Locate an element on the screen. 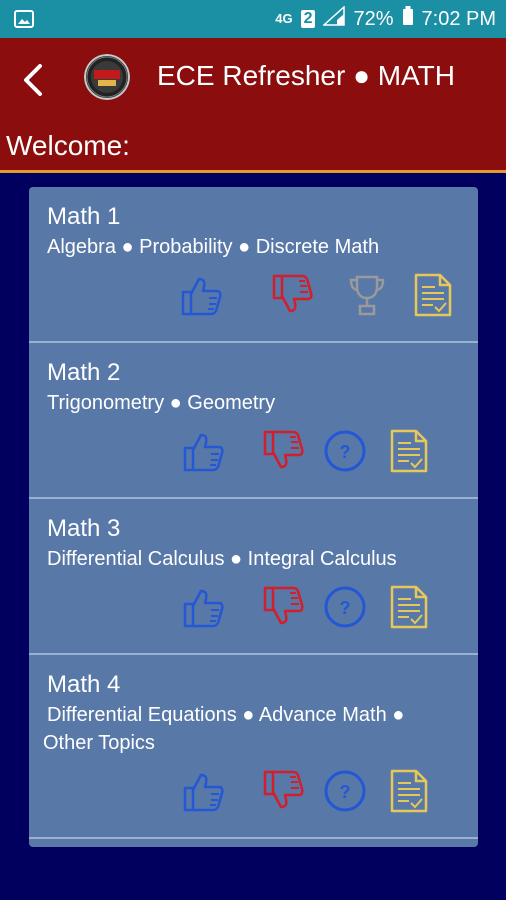 Image resolution: width=506 pixels, height=900 pixels. welcome-label: Welcome: is located at coordinates (68, 145).